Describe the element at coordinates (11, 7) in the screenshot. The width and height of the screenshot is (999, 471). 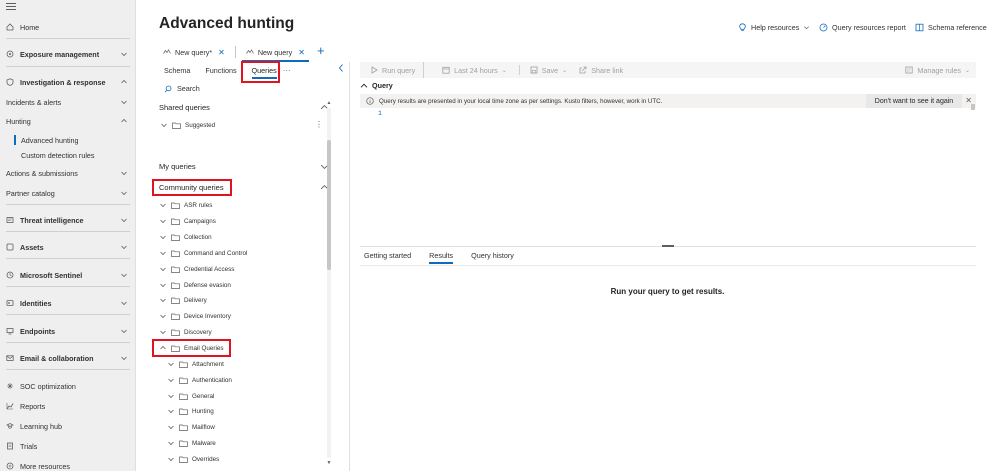
I see `hamburger-menu-icon` at that location.